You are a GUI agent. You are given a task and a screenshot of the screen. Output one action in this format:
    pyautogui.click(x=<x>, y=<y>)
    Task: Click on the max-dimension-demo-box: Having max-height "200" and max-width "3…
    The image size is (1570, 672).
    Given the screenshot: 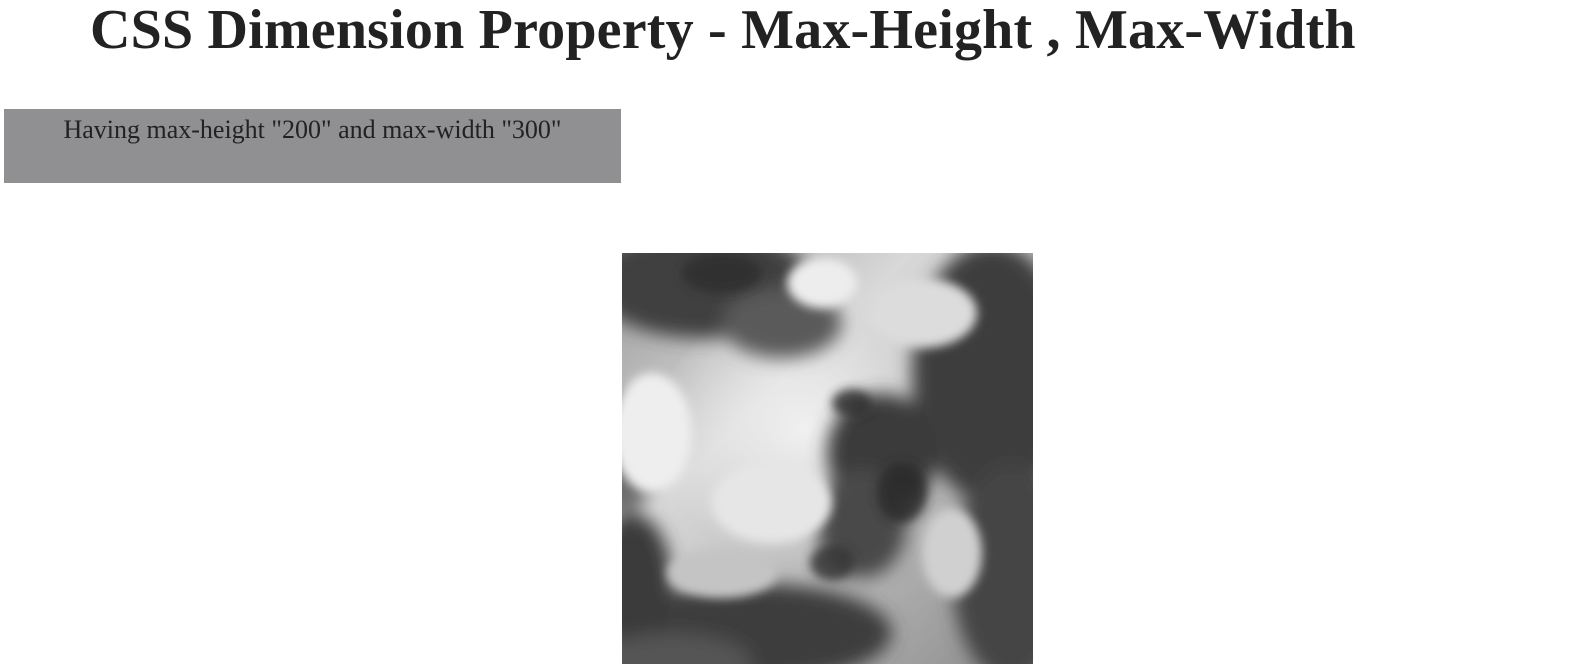 What is the action you would take?
    pyautogui.click(x=312, y=146)
    